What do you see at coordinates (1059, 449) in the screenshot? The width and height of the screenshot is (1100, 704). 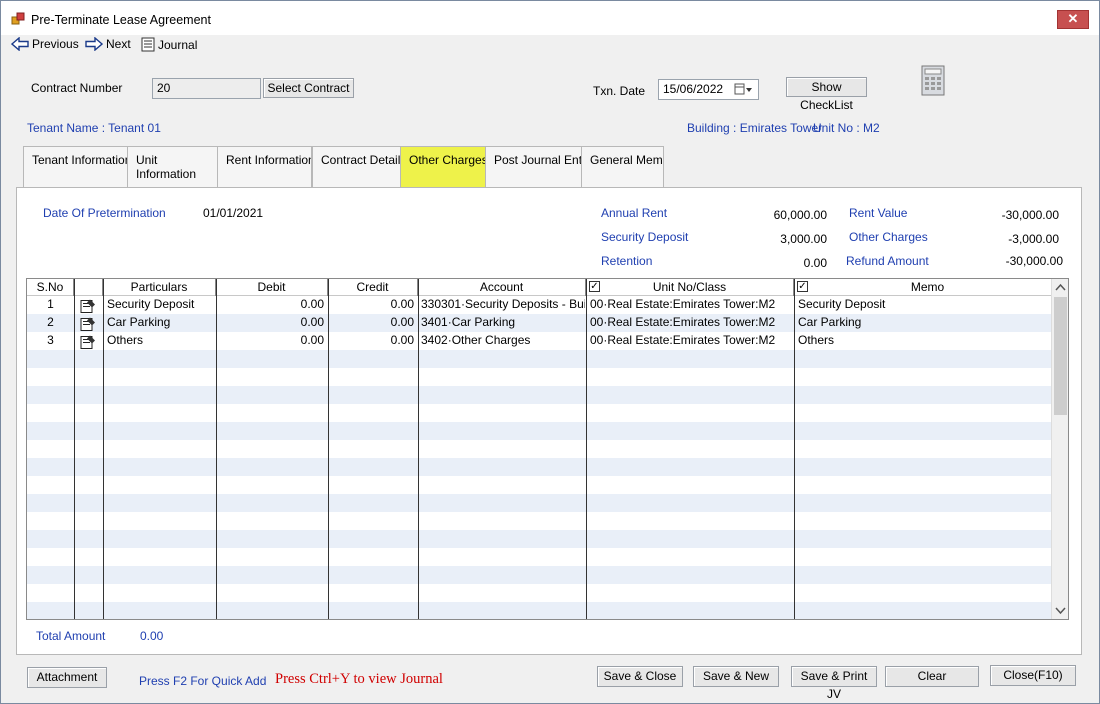 I see `grid-scrollbar` at bounding box center [1059, 449].